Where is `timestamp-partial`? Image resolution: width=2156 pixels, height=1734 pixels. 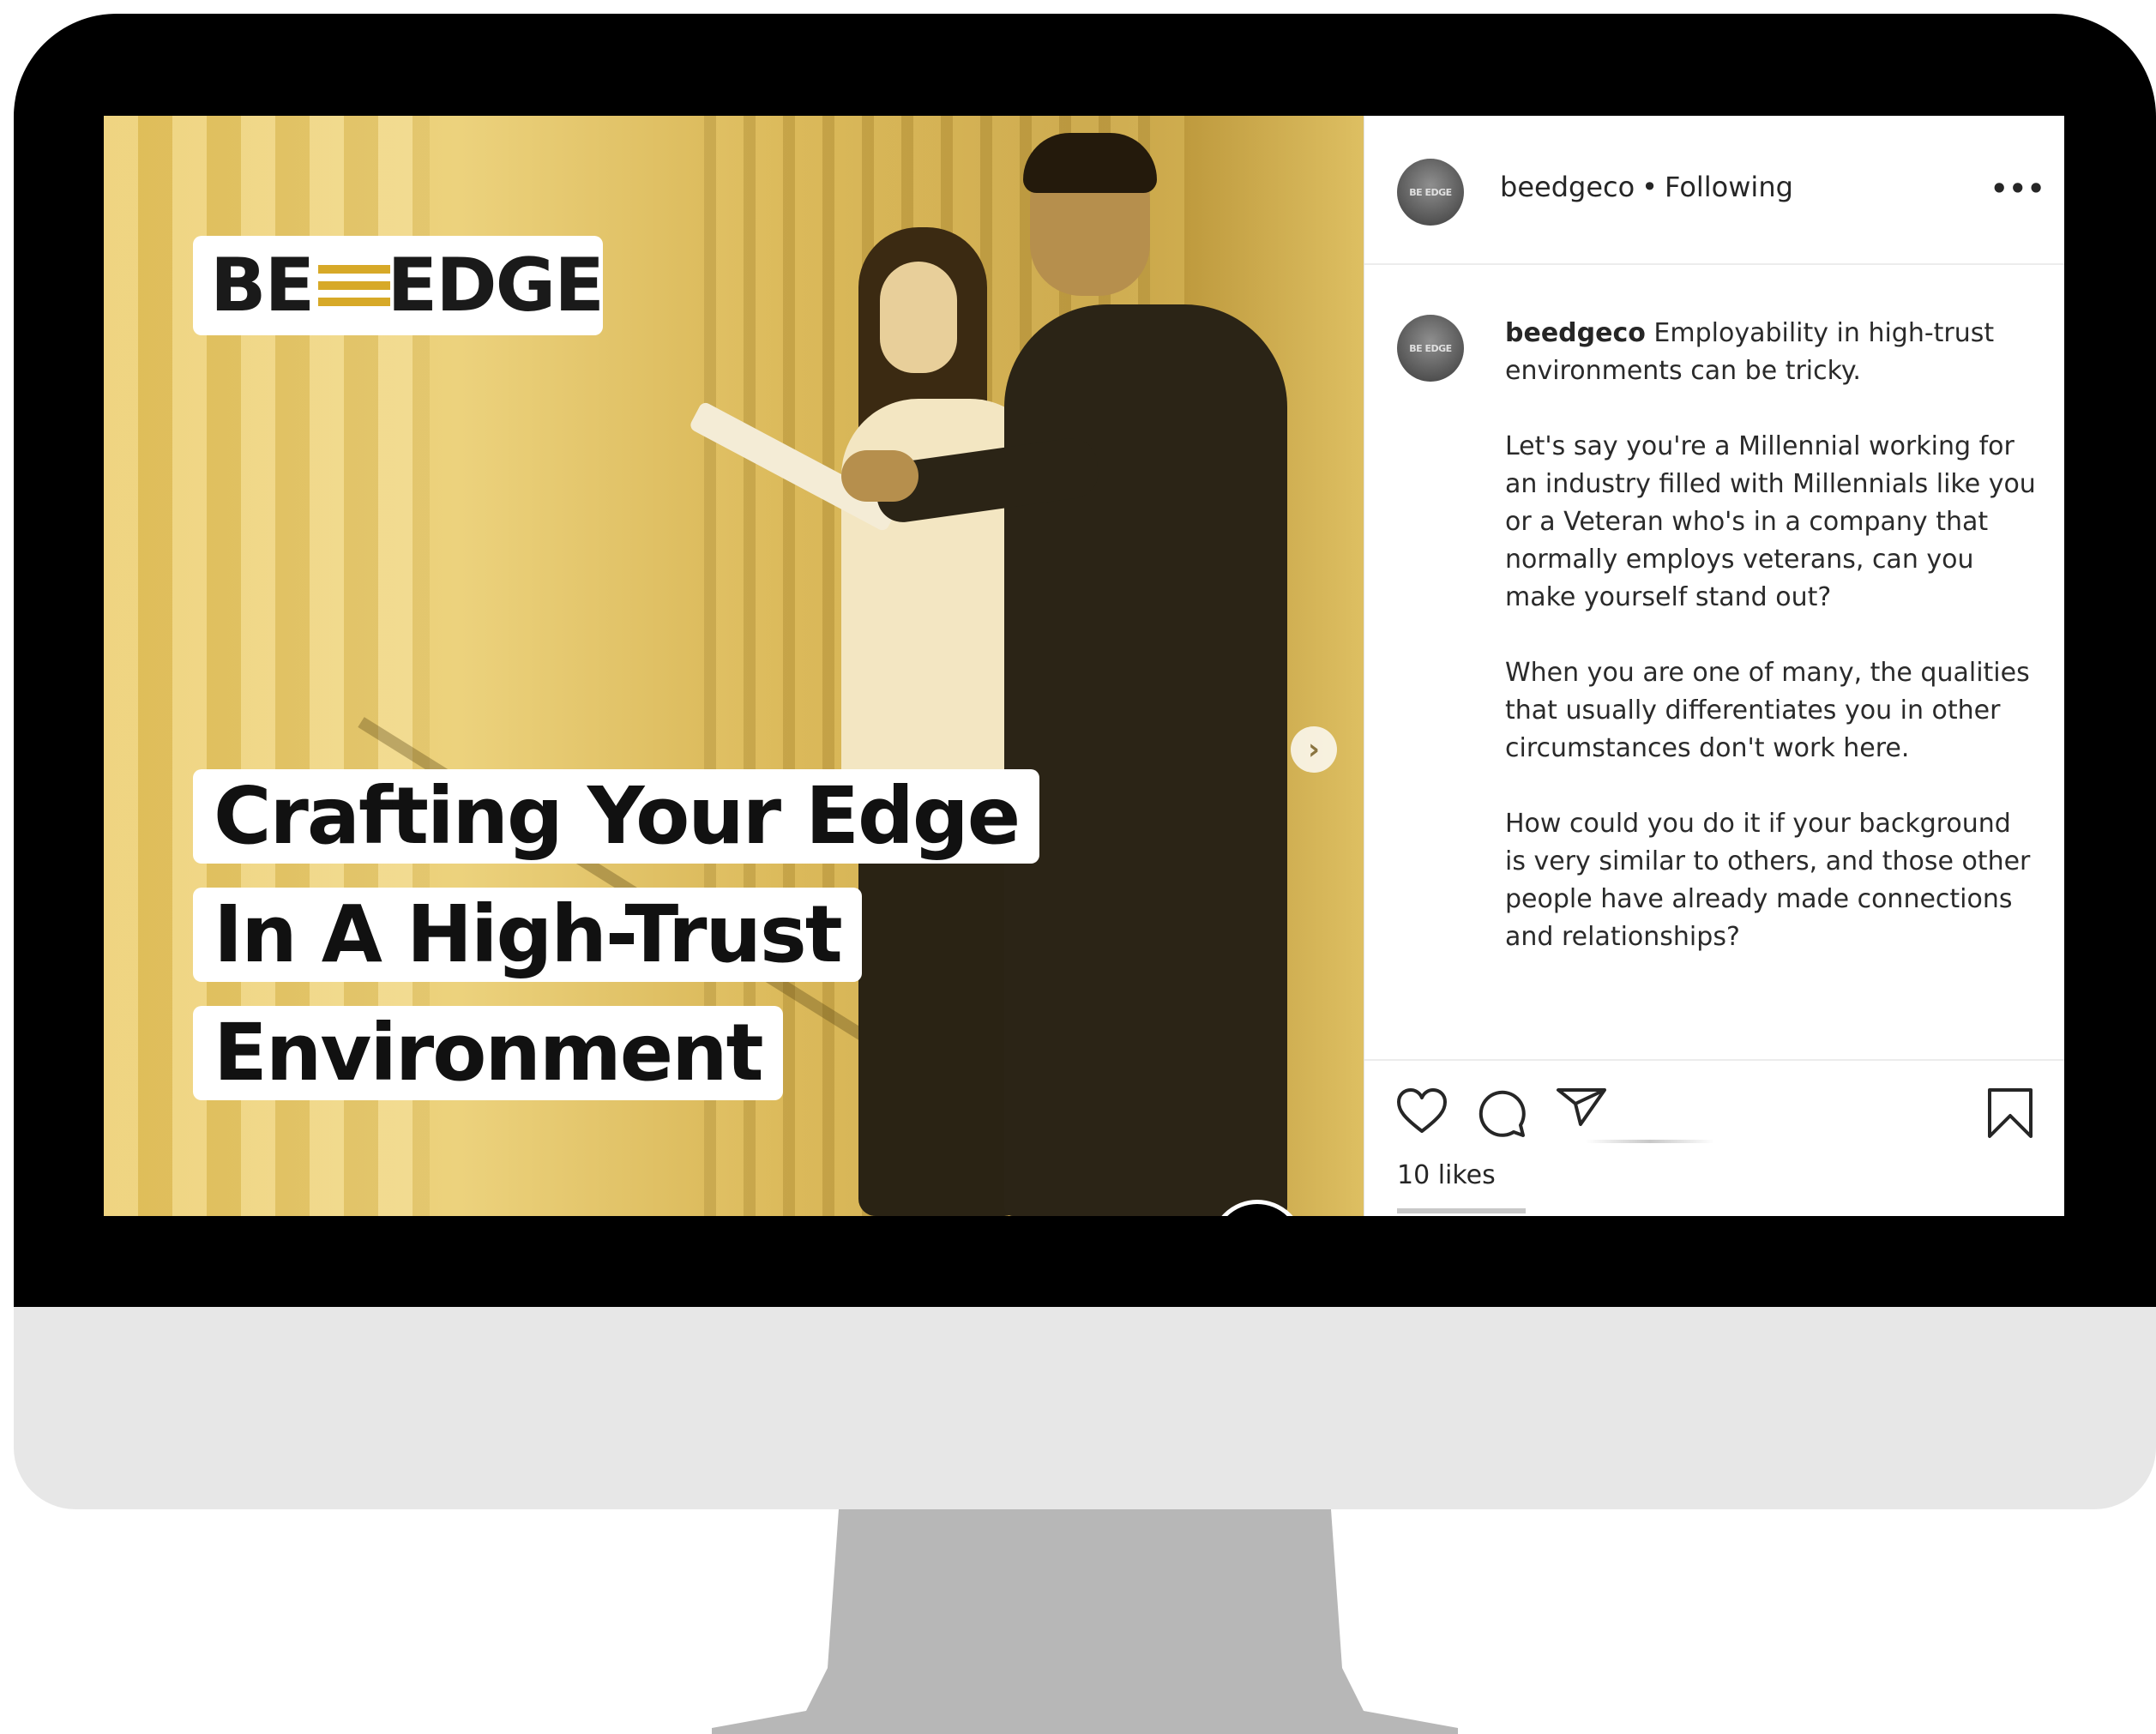 timestamp-partial is located at coordinates (1461, 1210).